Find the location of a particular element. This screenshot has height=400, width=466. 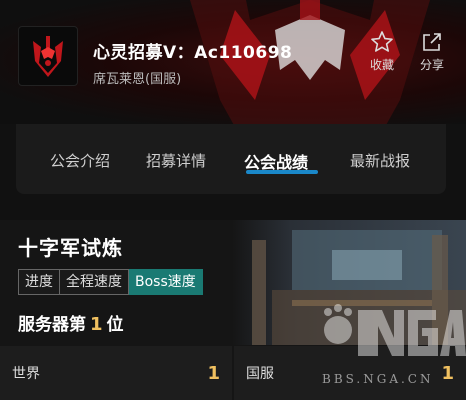

server-rank: 服务器第 1 位 is located at coordinates (71, 322).